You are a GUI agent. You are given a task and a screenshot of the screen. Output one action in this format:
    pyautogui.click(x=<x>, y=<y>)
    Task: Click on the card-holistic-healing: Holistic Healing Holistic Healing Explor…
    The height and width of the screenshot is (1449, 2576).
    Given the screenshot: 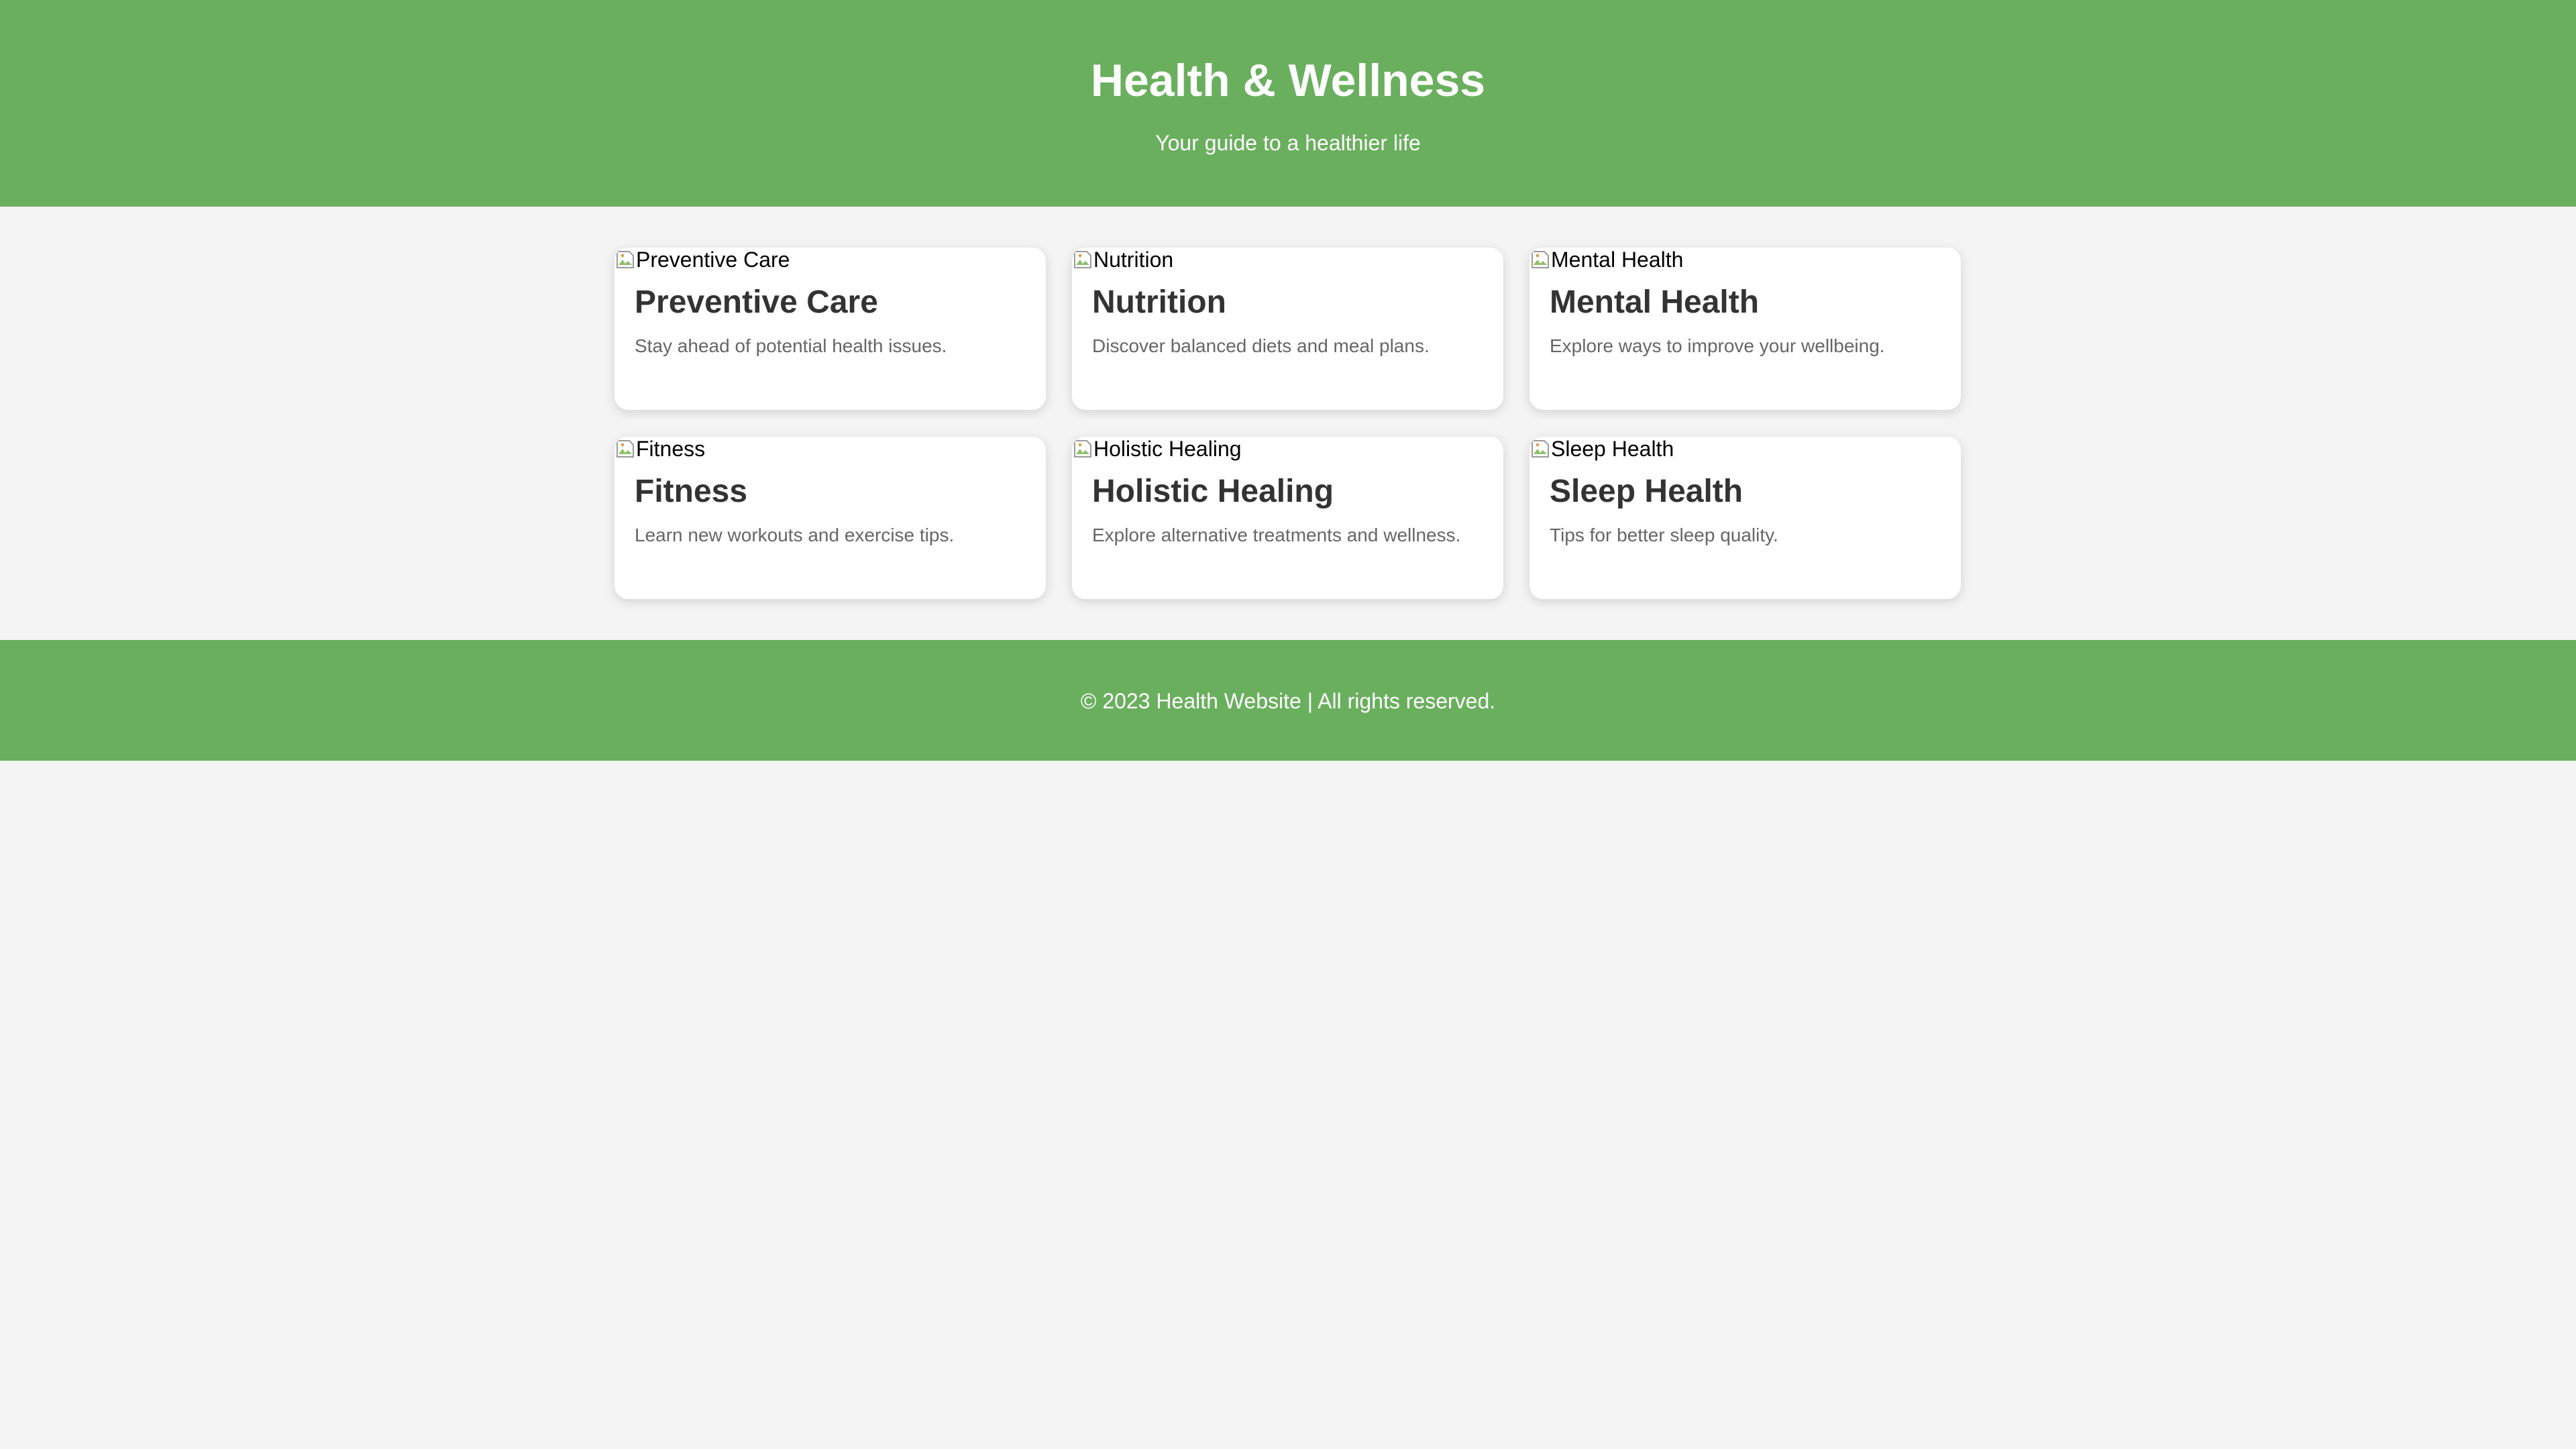 What is the action you would take?
    pyautogui.click(x=1287, y=518)
    